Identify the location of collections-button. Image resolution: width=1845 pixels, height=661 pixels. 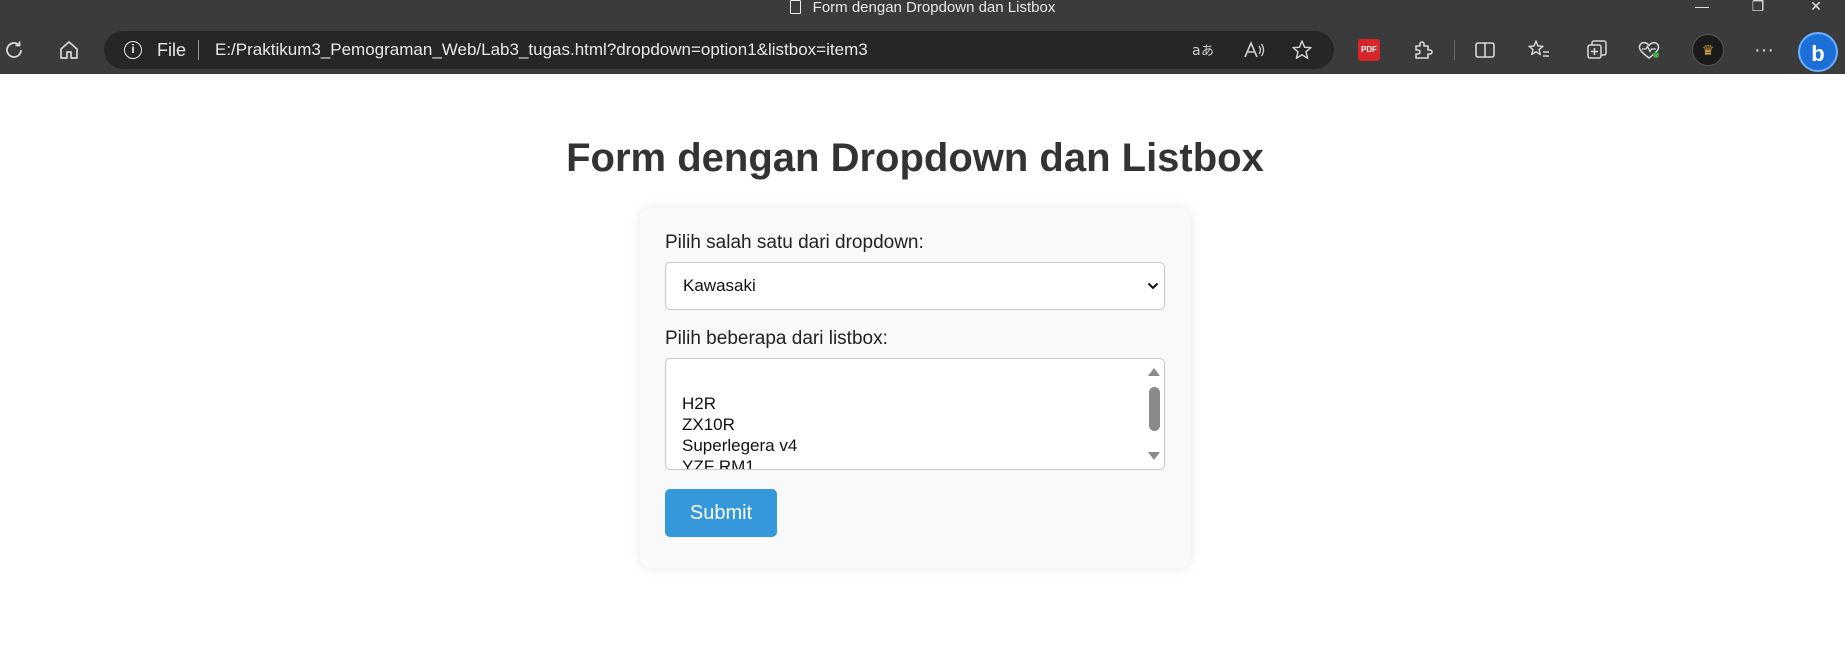
(1597, 50).